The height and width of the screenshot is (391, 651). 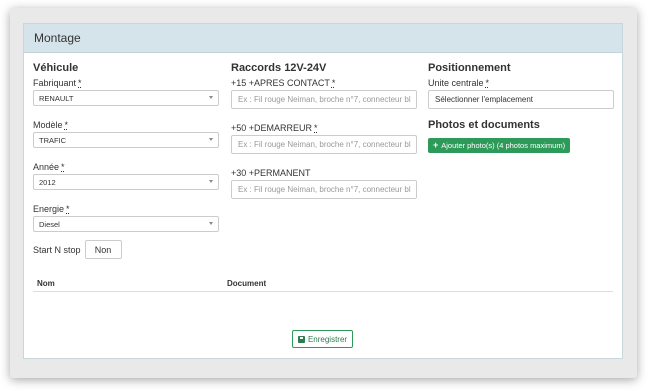 I want to click on documents-table-header: Nom Document, so click(x=323, y=284).